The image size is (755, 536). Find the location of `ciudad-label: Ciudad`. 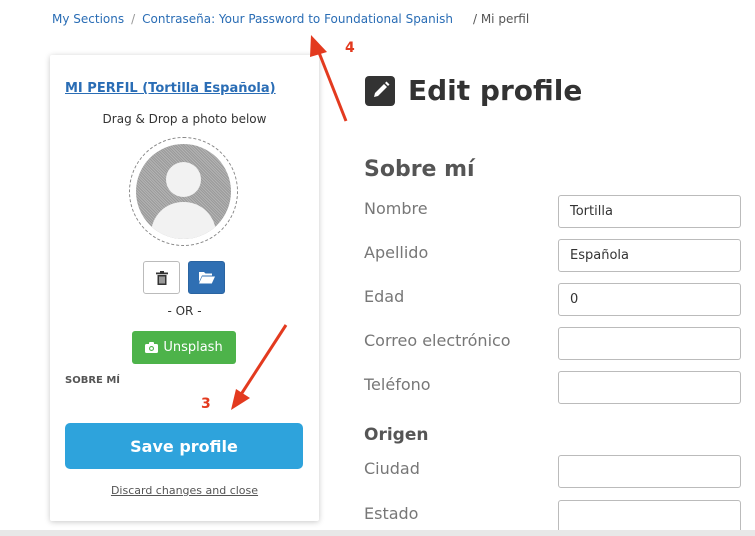

ciudad-label: Ciudad is located at coordinates (392, 468).